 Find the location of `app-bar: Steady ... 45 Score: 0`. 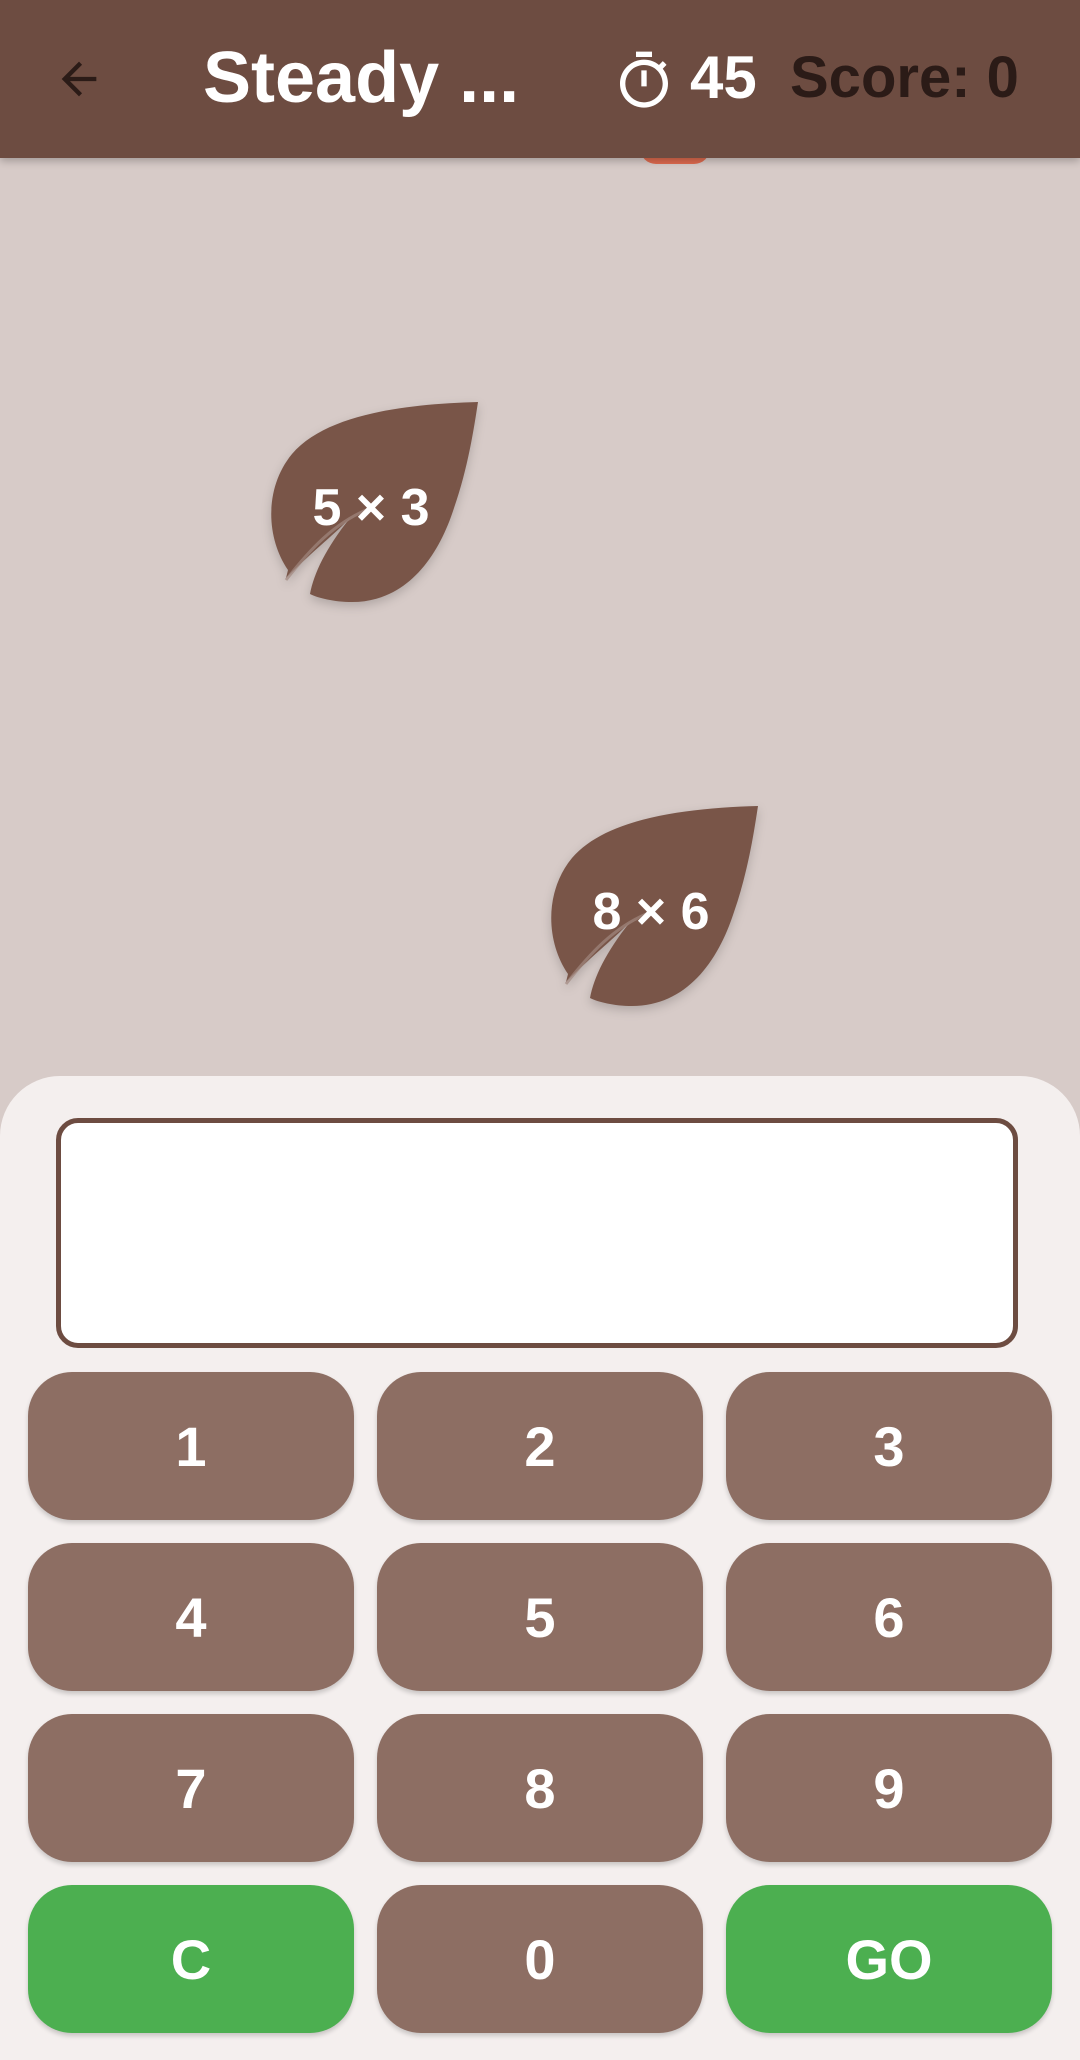

app-bar: Steady ... 45 Score: 0 is located at coordinates (540, 79).